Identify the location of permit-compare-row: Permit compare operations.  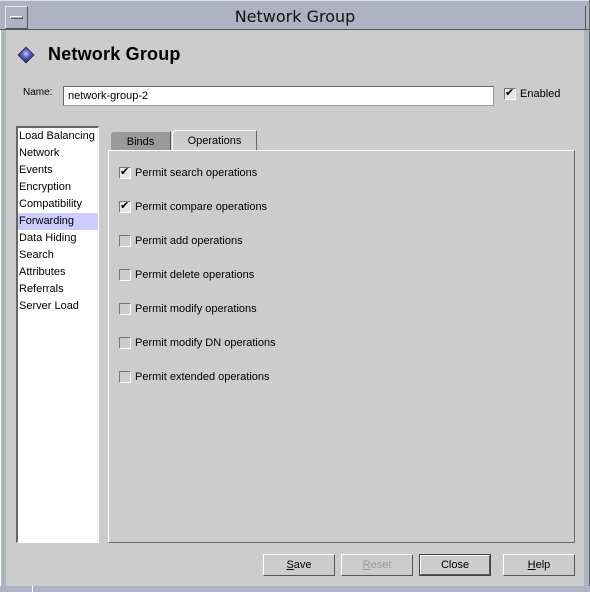
(193, 206).